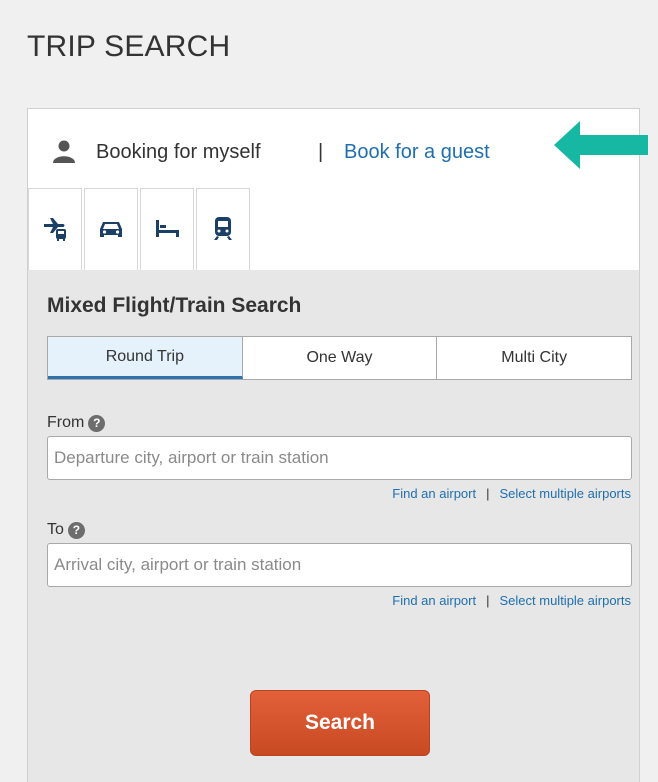 The image size is (658, 782). Describe the element at coordinates (174, 305) in the screenshot. I see `search-heading: Mixed Flight/Train Search` at that location.